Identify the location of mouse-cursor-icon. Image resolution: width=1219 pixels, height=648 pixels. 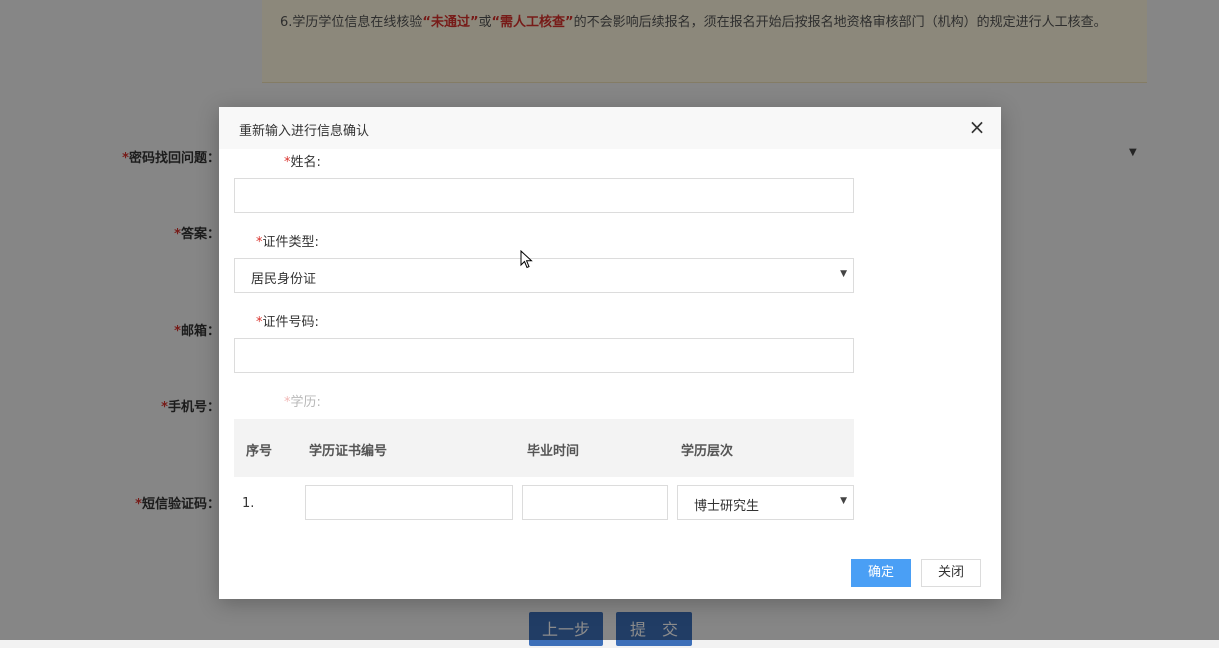
(526, 259).